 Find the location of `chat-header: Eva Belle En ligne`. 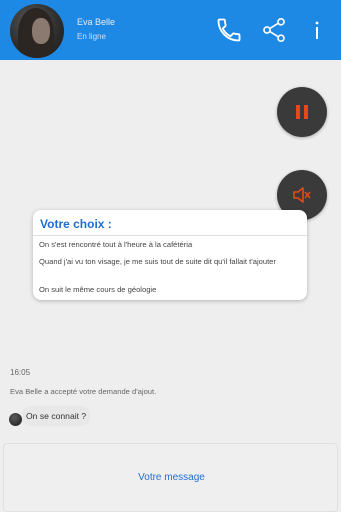

chat-header: Eva Belle En ligne is located at coordinates (170, 30).